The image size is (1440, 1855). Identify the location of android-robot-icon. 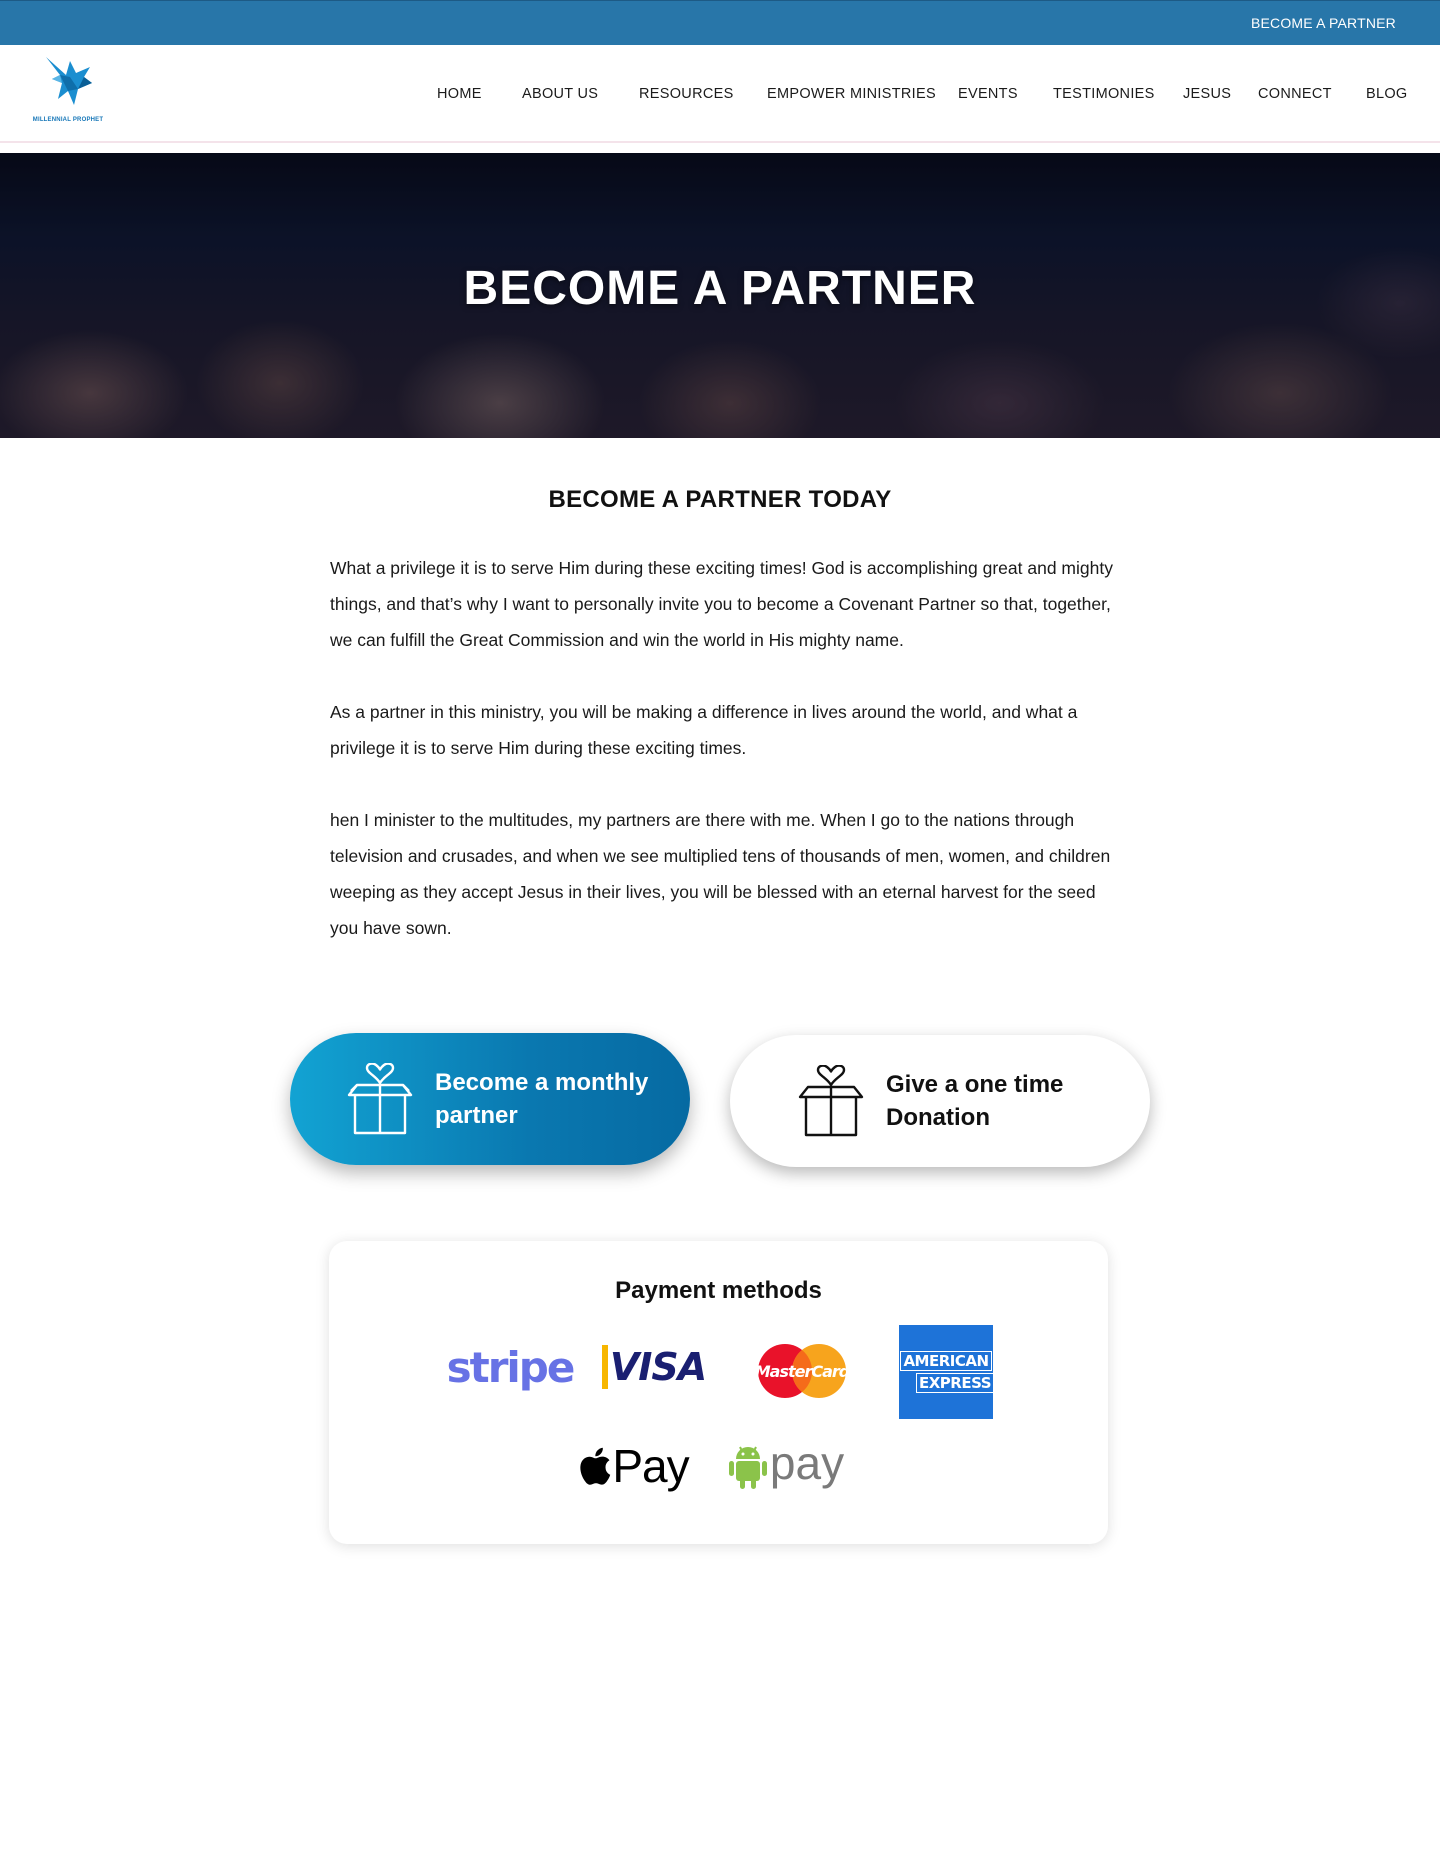
(747, 1467).